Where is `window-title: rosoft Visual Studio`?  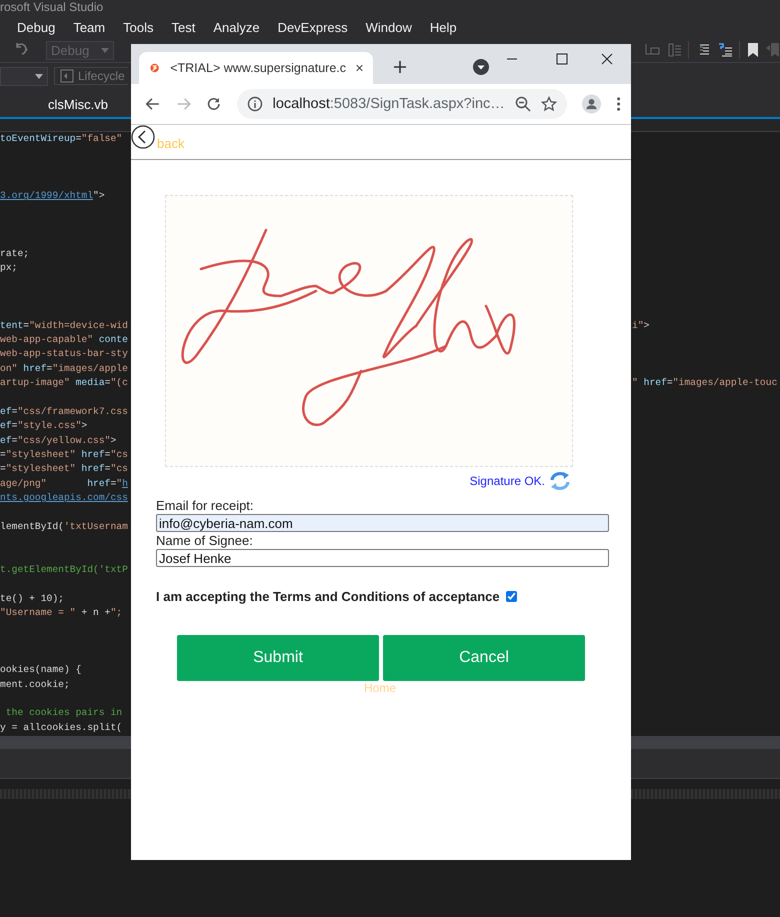
window-title: rosoft Visual Studio is located at coordinates (52, 7).